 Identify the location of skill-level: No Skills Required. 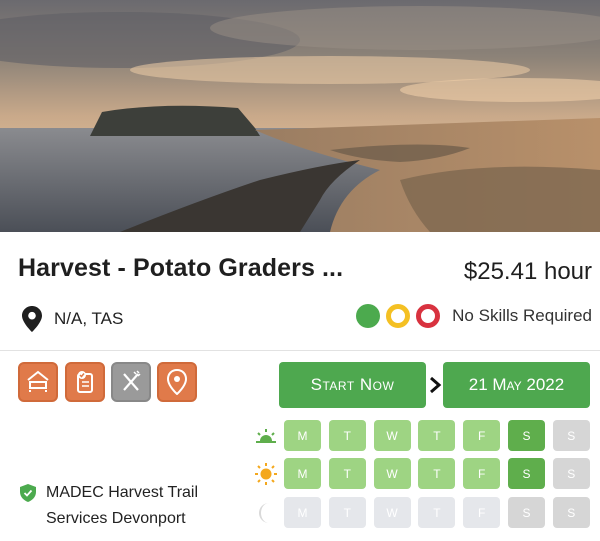
(474, 316).